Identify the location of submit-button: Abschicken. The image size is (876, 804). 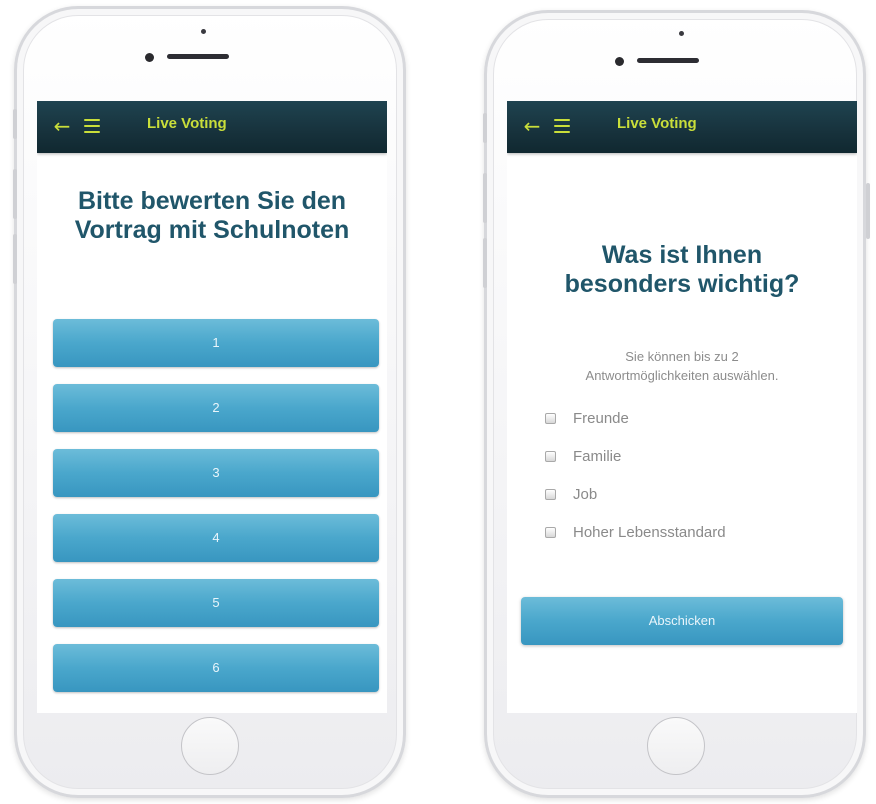
(682, 621).